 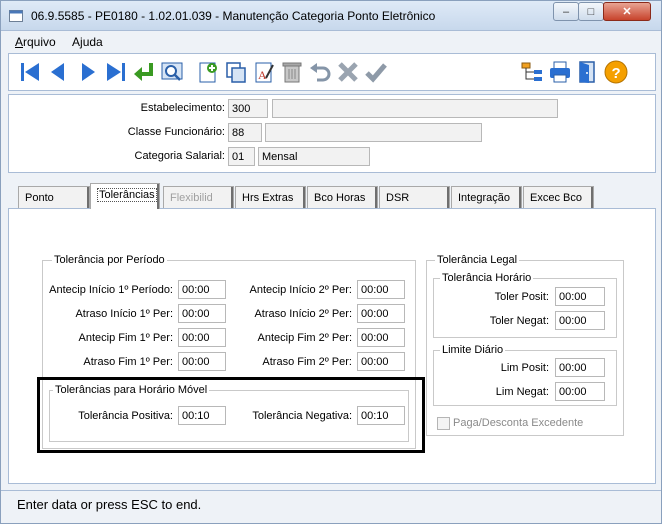 What do you see at coordinates (126, 338) in the screenshot?
I see `antecip-fim-1-label: Antecip Fim 1º Per:` at bounding box center [126, 338].